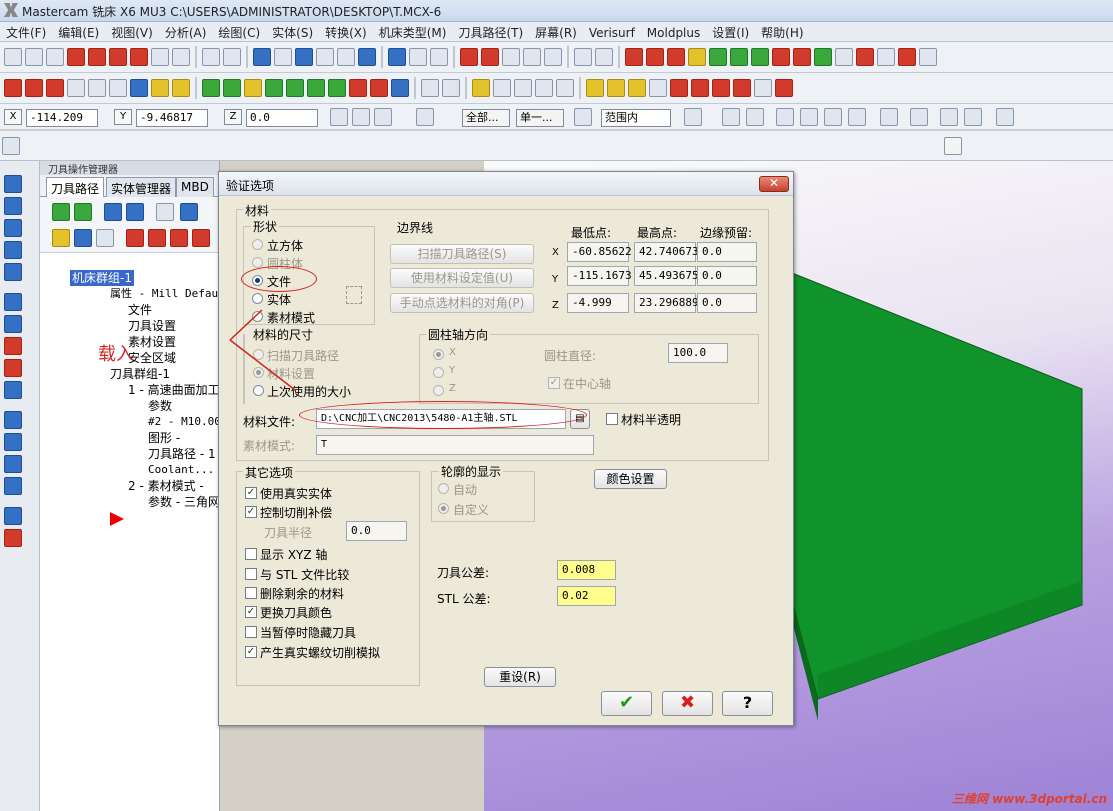 This screenshot has width=1113, height=811. Describe the element at coordinates (13, 538) in the screenshot. I see `red-cube-icon` at that location.